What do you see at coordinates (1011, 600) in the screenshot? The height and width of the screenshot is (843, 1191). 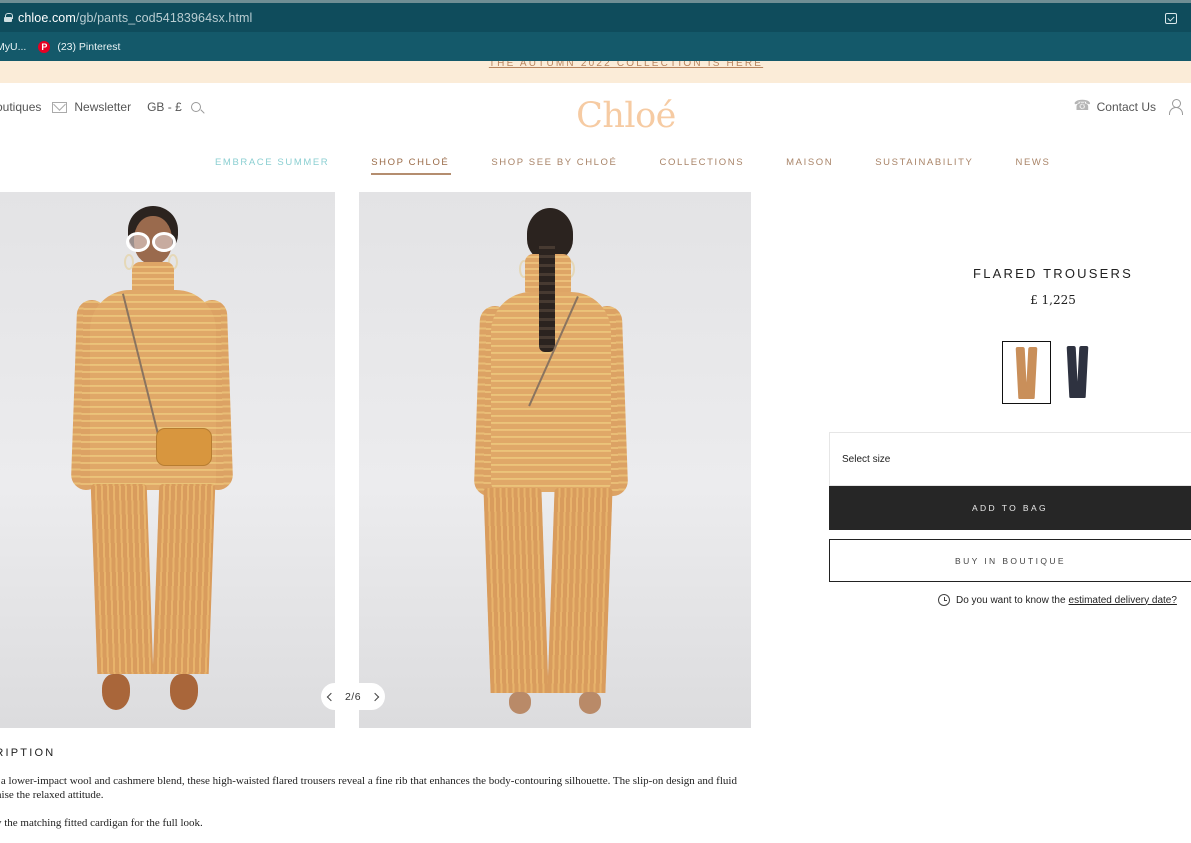 I see `delivery-question: Do you want to know the` at bounding box center [1011, 600].